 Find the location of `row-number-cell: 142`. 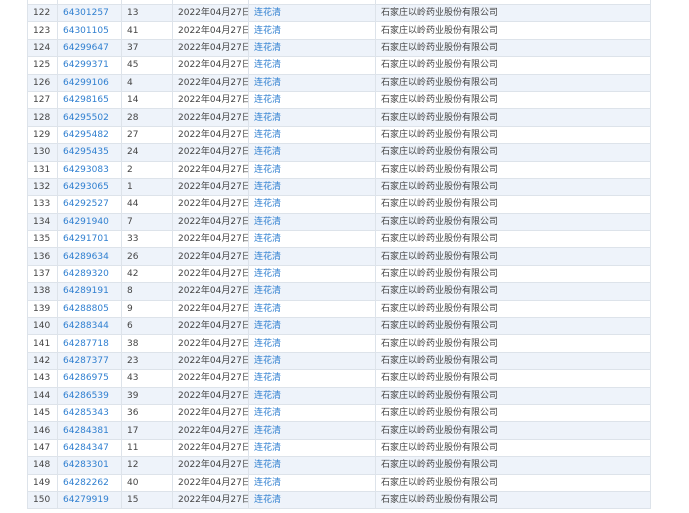

row-number-cell: 142 is located at coordinates (42, 361).